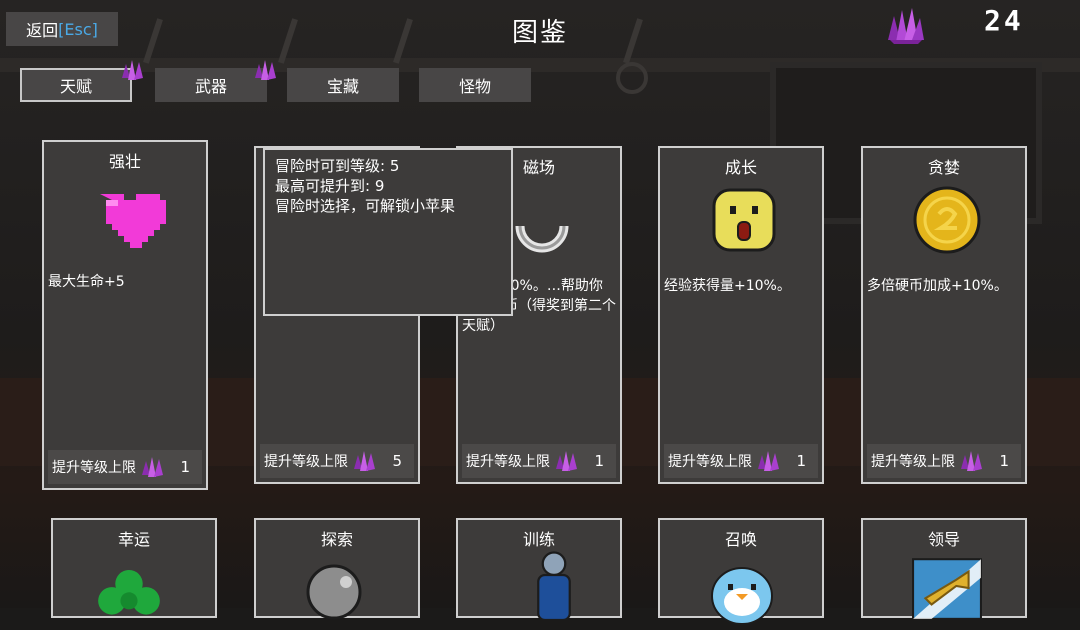  What do you see at coordinates (943, 167) in the screenshot?
I see `card-name: 贪婪` at bounding box center [943, 167].